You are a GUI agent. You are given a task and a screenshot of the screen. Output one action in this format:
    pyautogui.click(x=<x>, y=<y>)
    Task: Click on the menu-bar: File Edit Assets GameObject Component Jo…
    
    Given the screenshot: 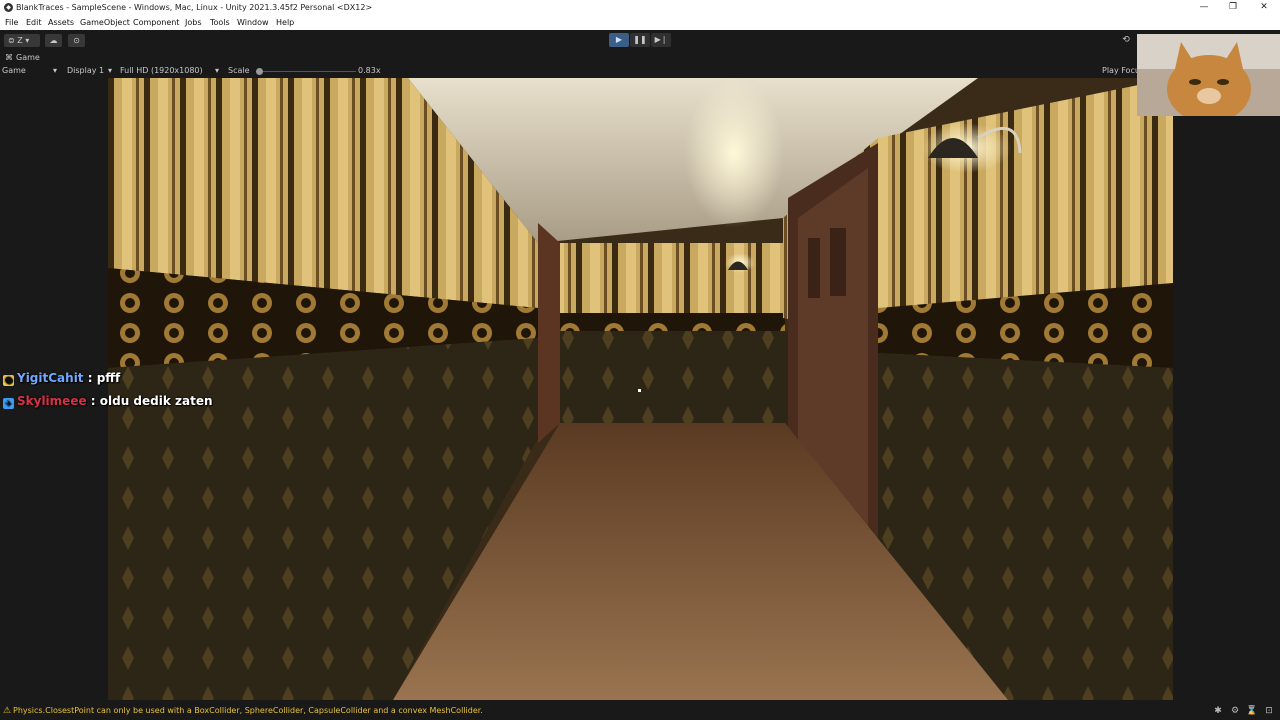 What is the action you would take?
    pyautogui.click(x=640, y=22)
    